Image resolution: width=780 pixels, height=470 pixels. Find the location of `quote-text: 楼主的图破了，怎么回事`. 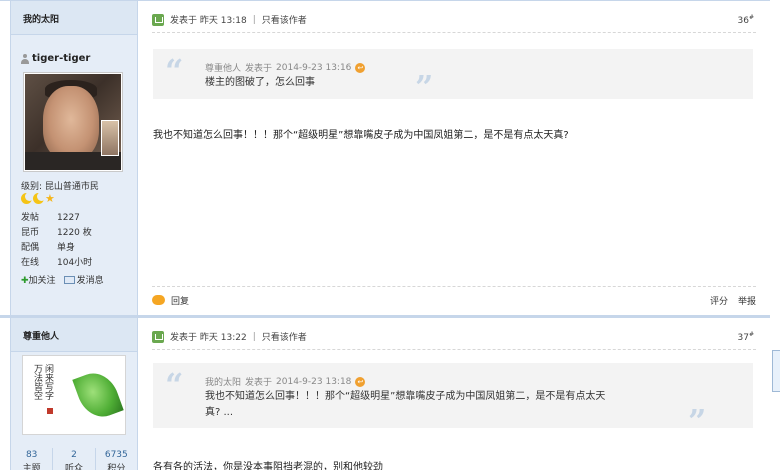

quote-text: 楼主的图破了，怎么回事 is located at coordinates (260, 82).